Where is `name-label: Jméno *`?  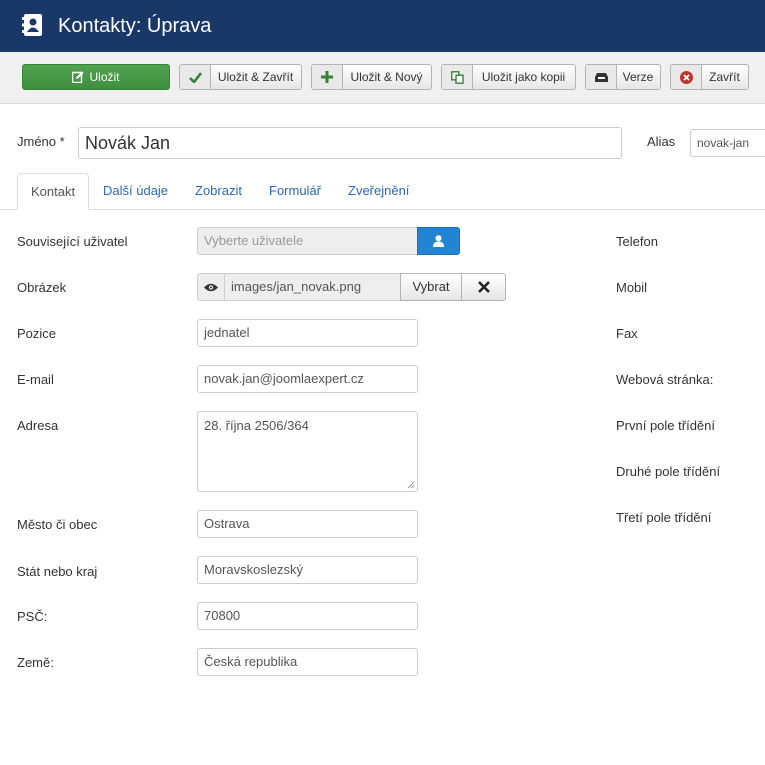 name-label: Jméno * is located at coordinates (41, 141).